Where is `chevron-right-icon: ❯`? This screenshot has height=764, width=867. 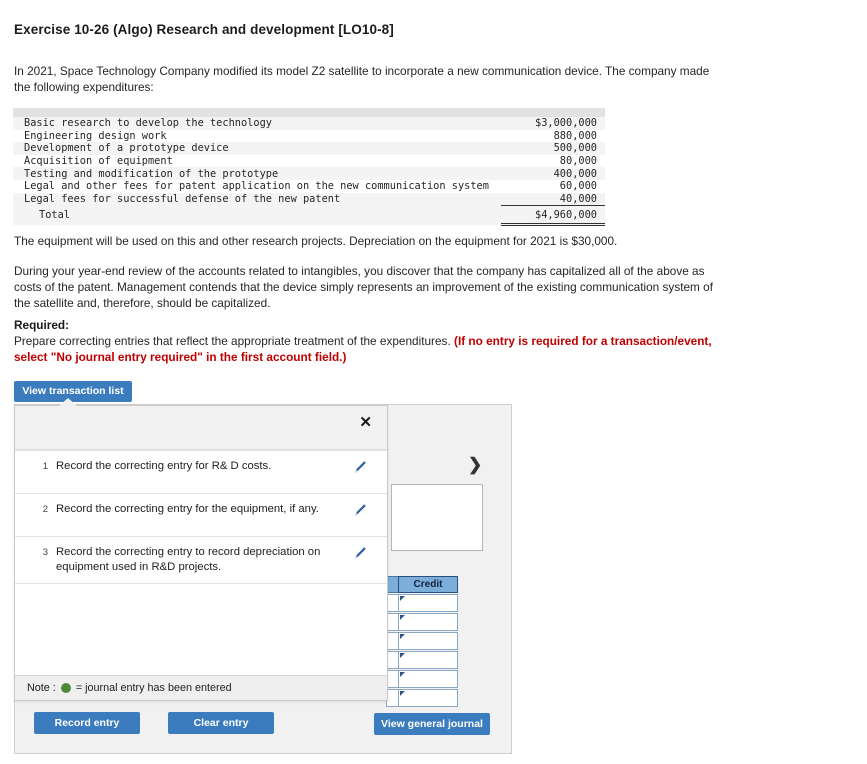
chevron-right-icon: ❯ is located at coordinates (475, 464).